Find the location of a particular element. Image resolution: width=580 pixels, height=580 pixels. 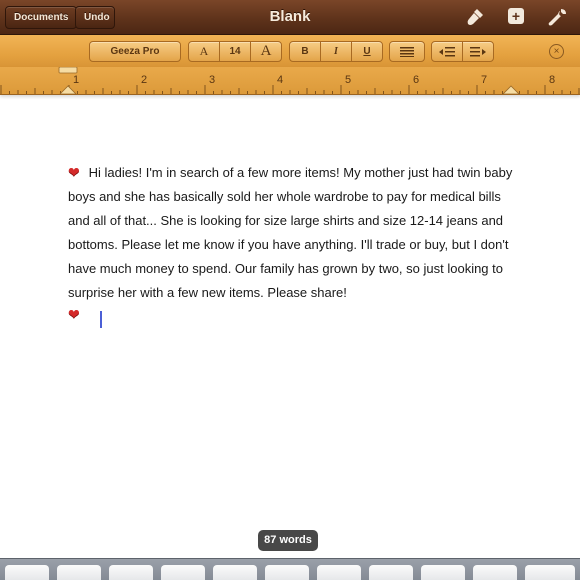

ruler-number: 8 is located at coordinates (552, 80).